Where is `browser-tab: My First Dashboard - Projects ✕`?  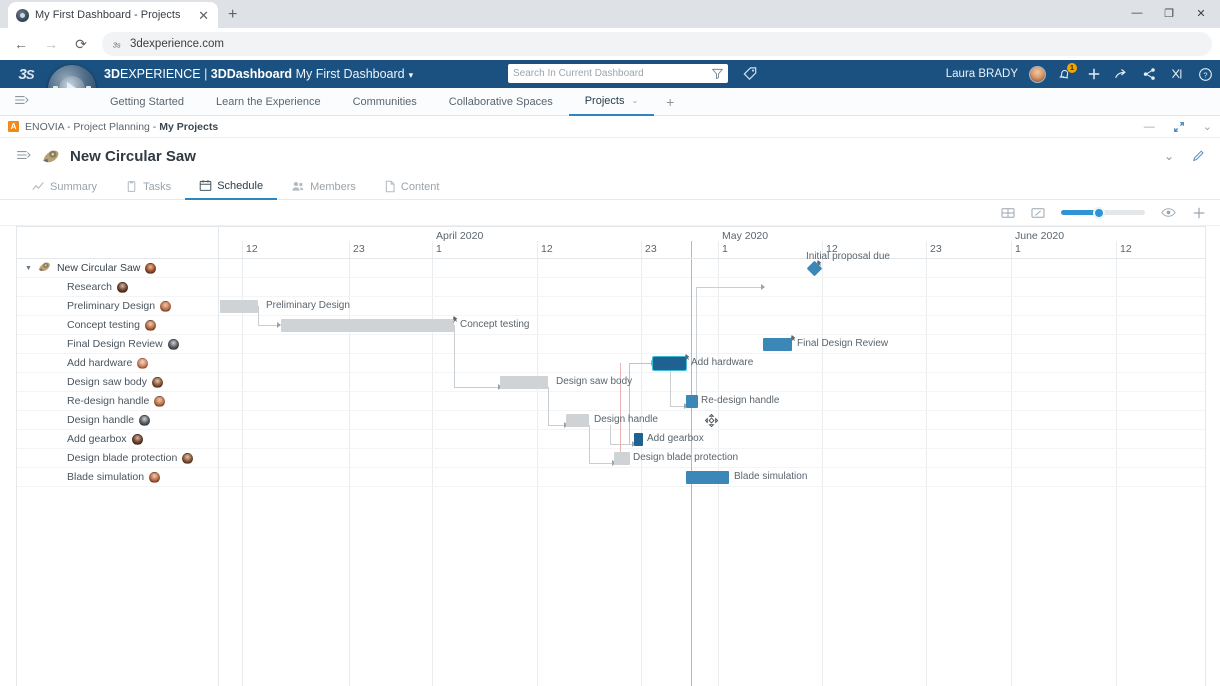 browser-tab: My First Dashboard - Projects ✕ is located at coordinates (113, 15).